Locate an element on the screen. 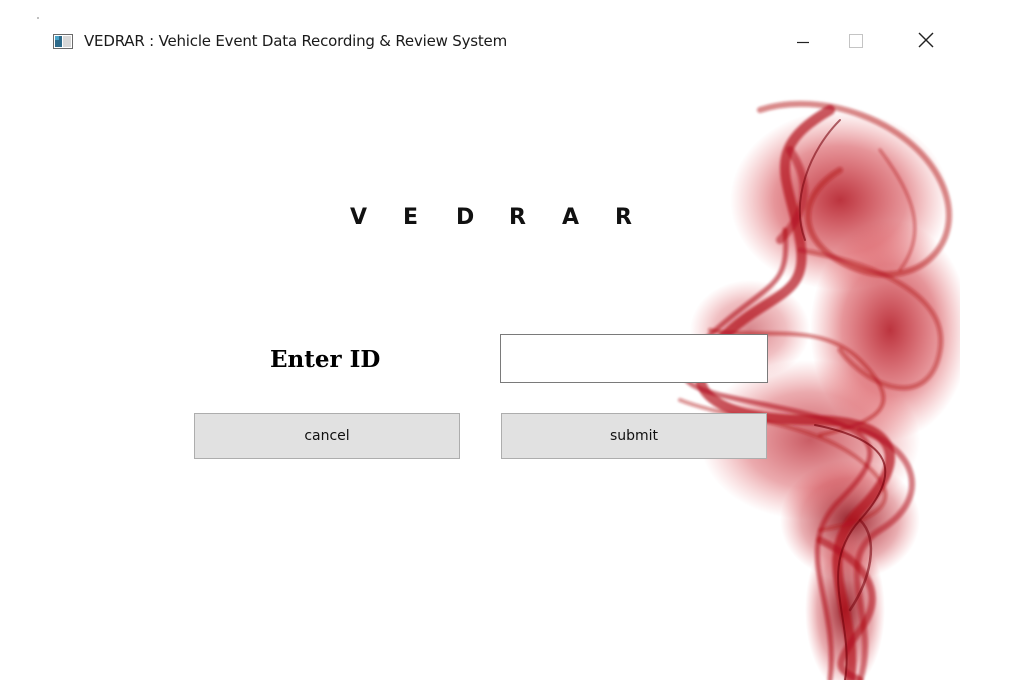 This screenshot has width=1021, height=699. close-icon is located at coordinates (926, 42).